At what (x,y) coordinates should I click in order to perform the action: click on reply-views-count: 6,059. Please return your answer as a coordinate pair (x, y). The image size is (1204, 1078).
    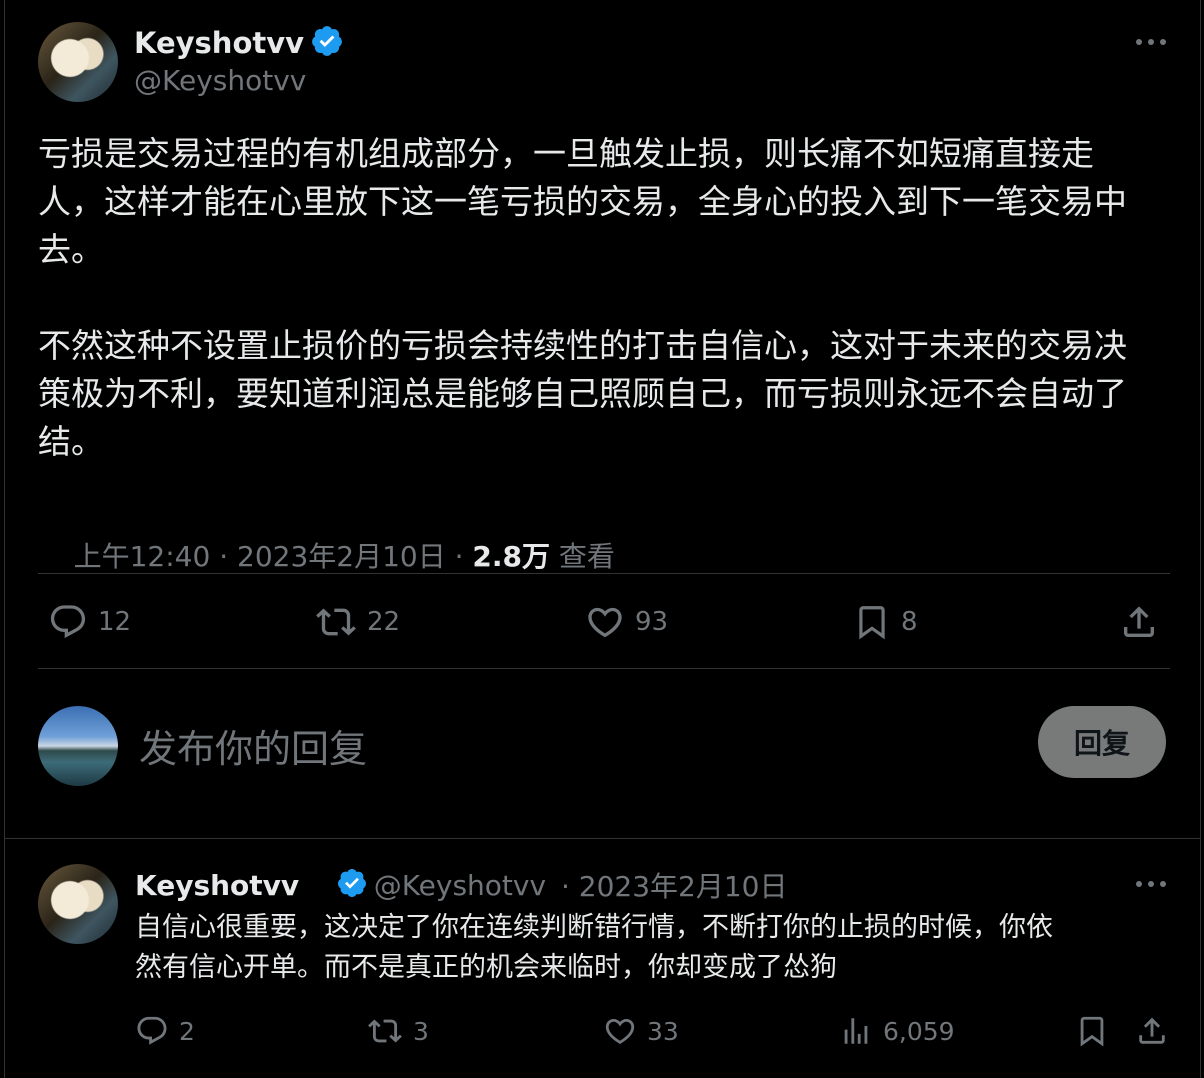
    Looking at the image, I should click on (919, 1031).